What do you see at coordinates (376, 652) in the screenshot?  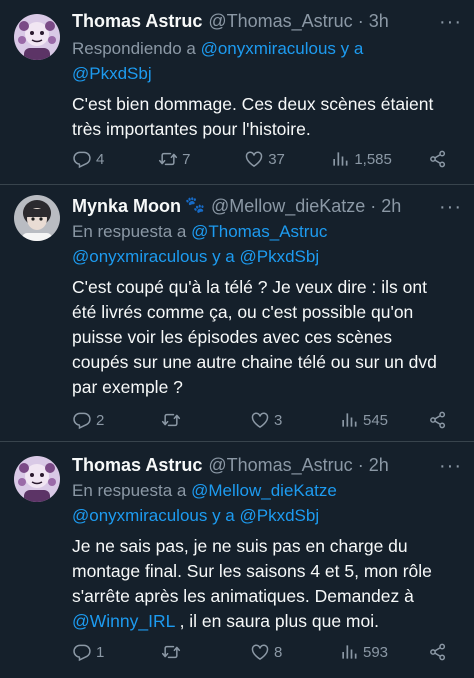 I see `views-count: 593` at bounding box center [376, 652].